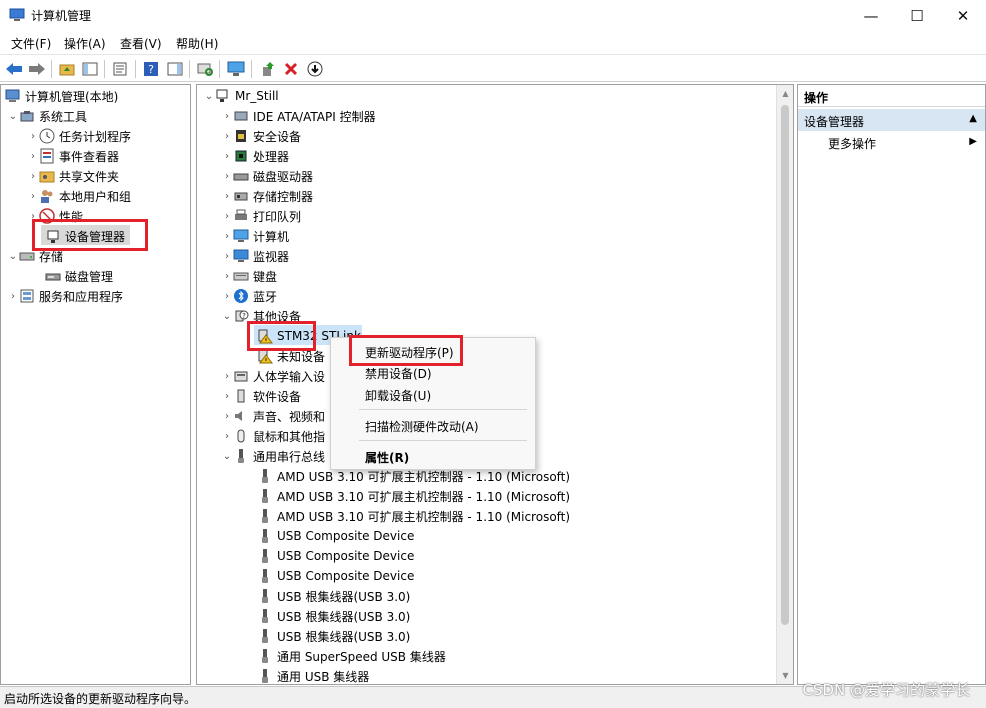 The height and width of the screenshot is (708, 986). I want to click on tree-task-scheduler: › 任务计划程序, so click(79, 136).